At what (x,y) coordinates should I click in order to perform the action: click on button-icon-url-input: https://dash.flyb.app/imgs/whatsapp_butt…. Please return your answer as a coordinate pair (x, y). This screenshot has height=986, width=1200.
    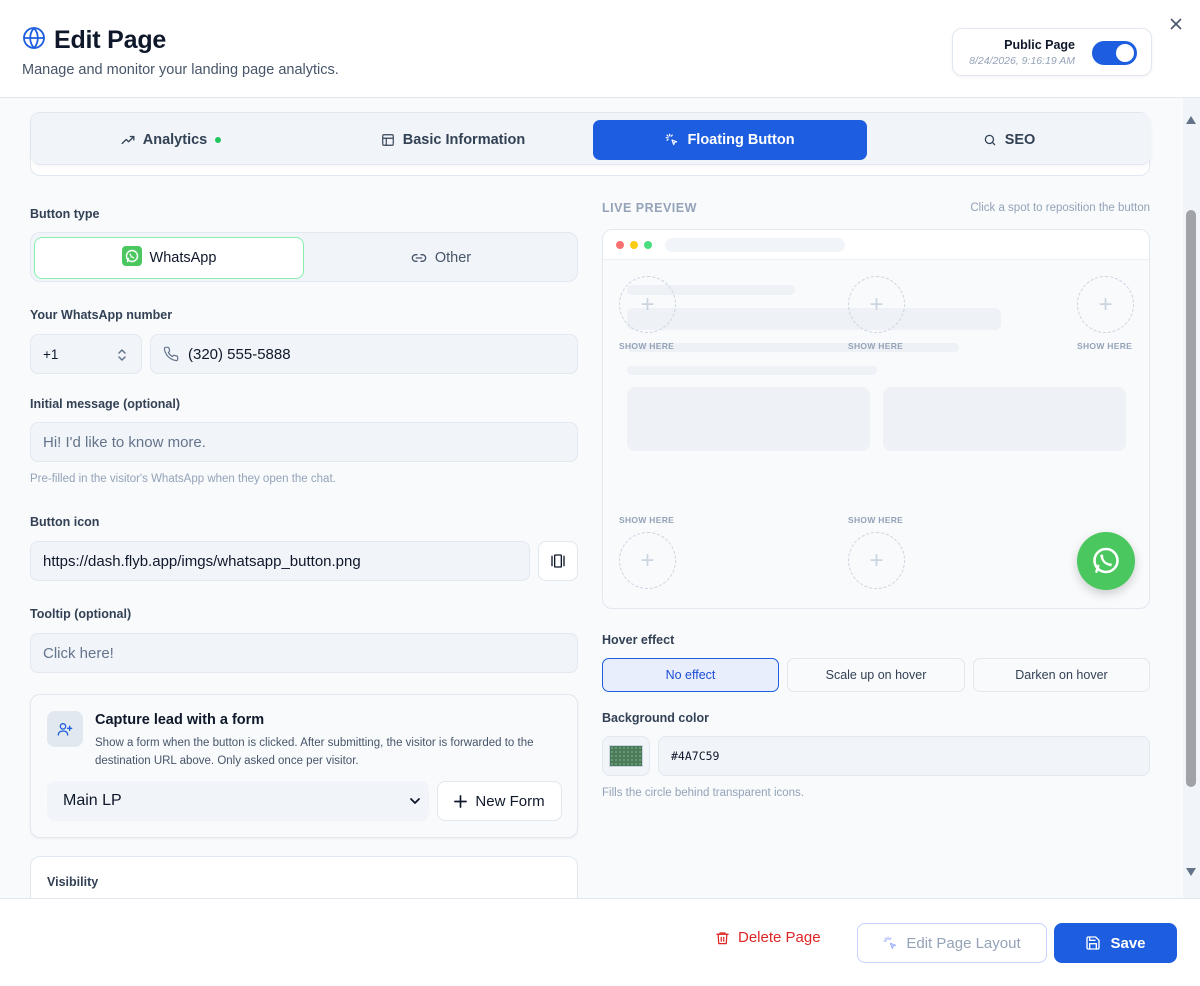
    Looking at the image, I should click on (280, 561).